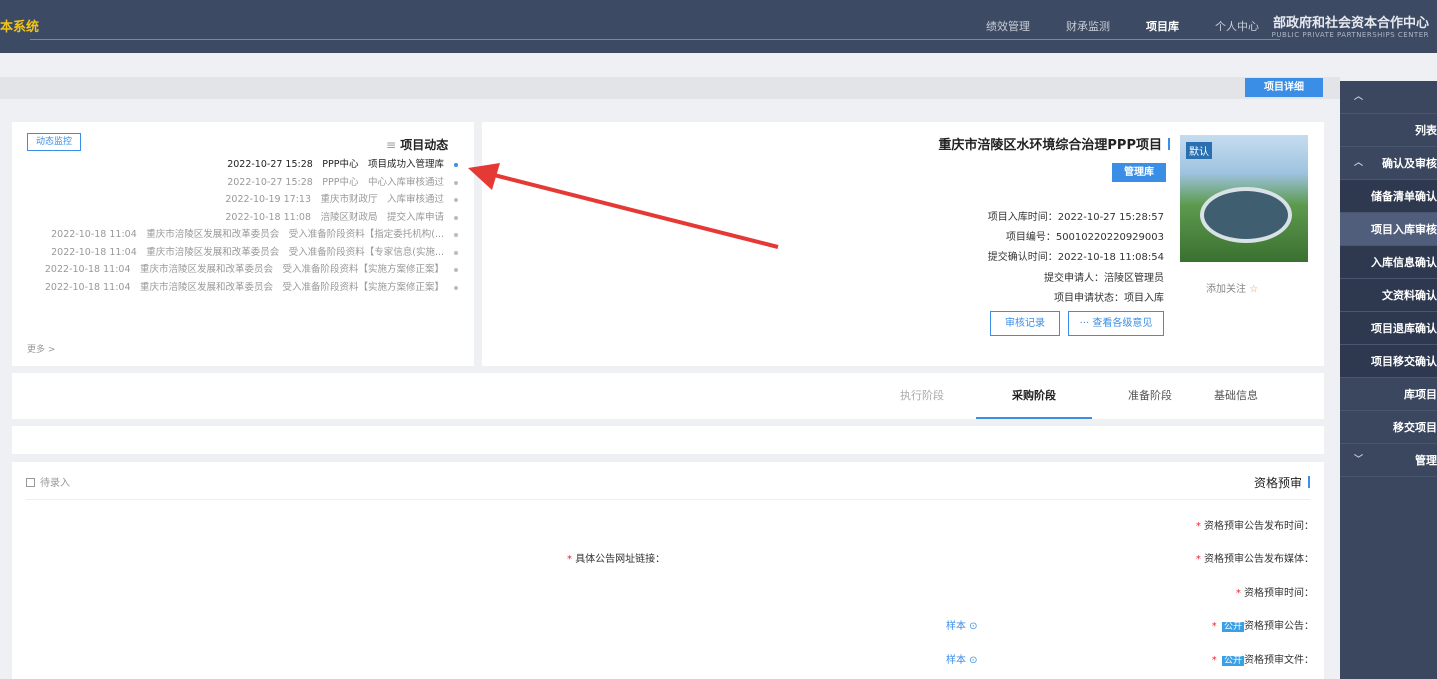 The image size is (1437, 679). Describe the element at coordinates (1388, 295) in the screenshot. I see `sidebar-item-doc-confirm: 文资料确认` at that location.